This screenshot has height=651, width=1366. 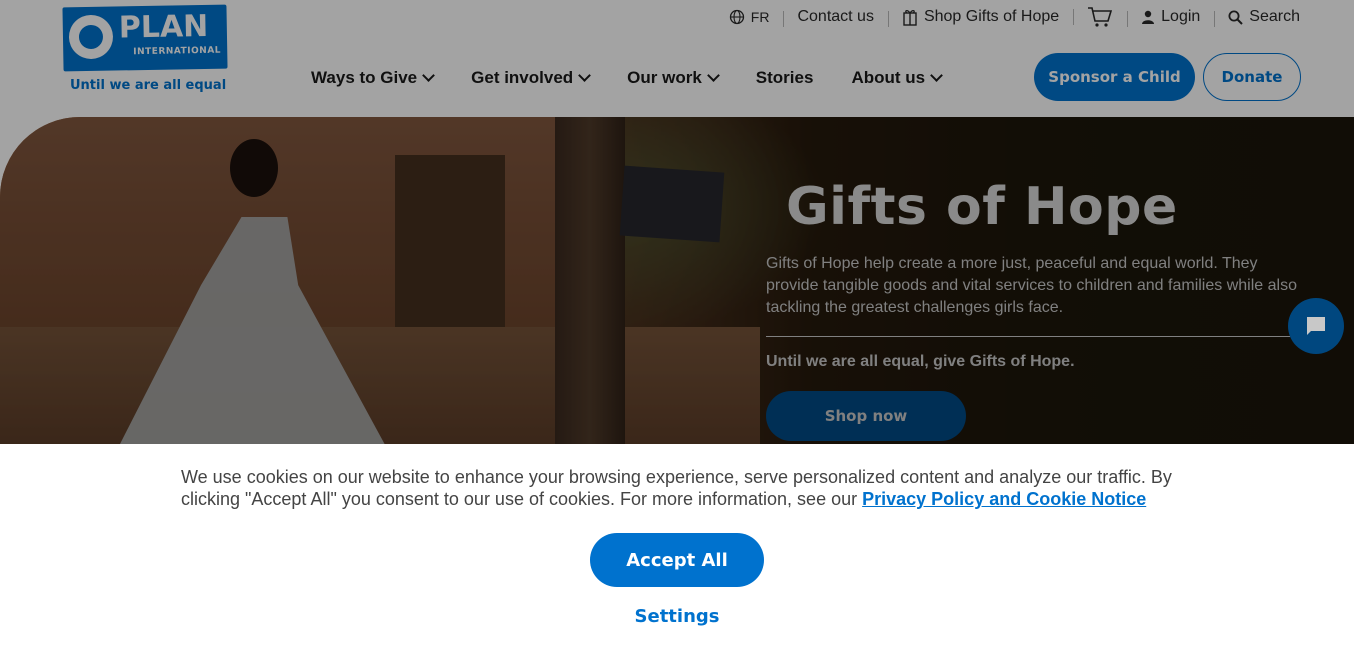 I want to click on cookie-settings-button: Settings, so click(x=677, y=619).